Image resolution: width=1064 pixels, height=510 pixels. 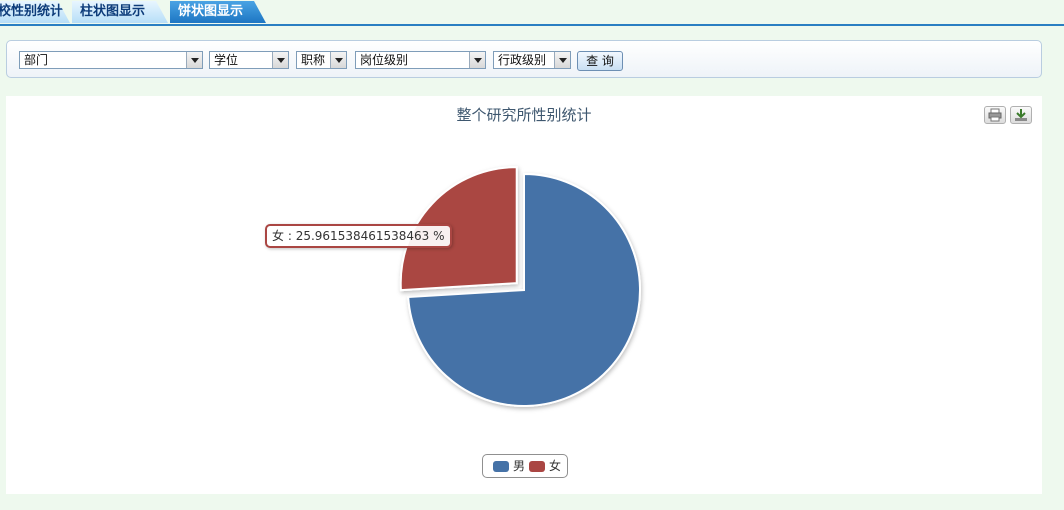 I want to click on pie-chart, so click(x=520, y=286).